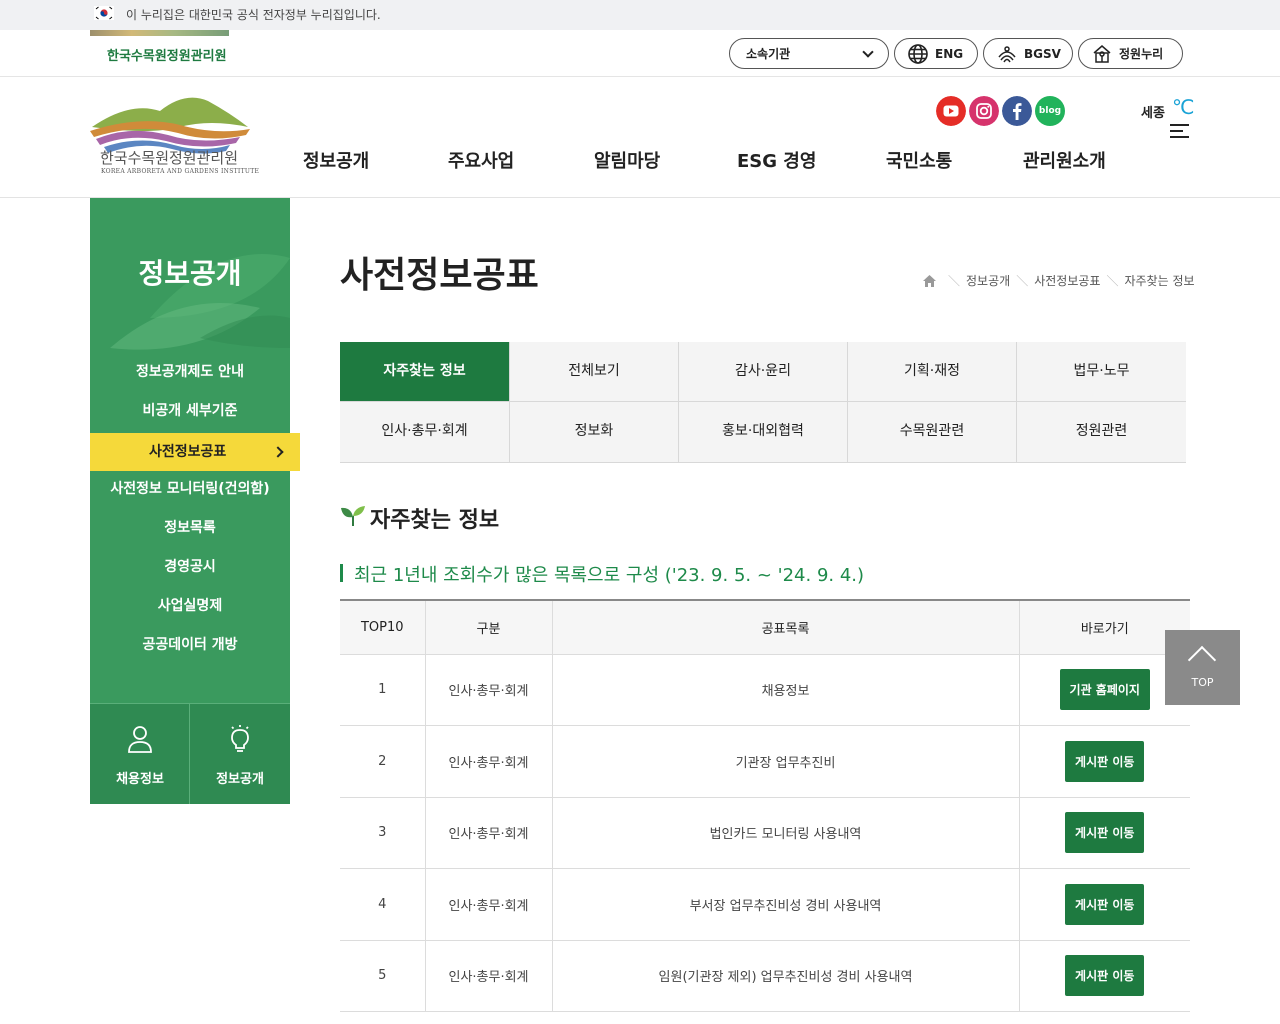 The height and width of the screenshot is (1024, 1280). I want to click on table-row: 1 인사·총무·회계 채용정보 기관 홈페이지, so click(765, 689).